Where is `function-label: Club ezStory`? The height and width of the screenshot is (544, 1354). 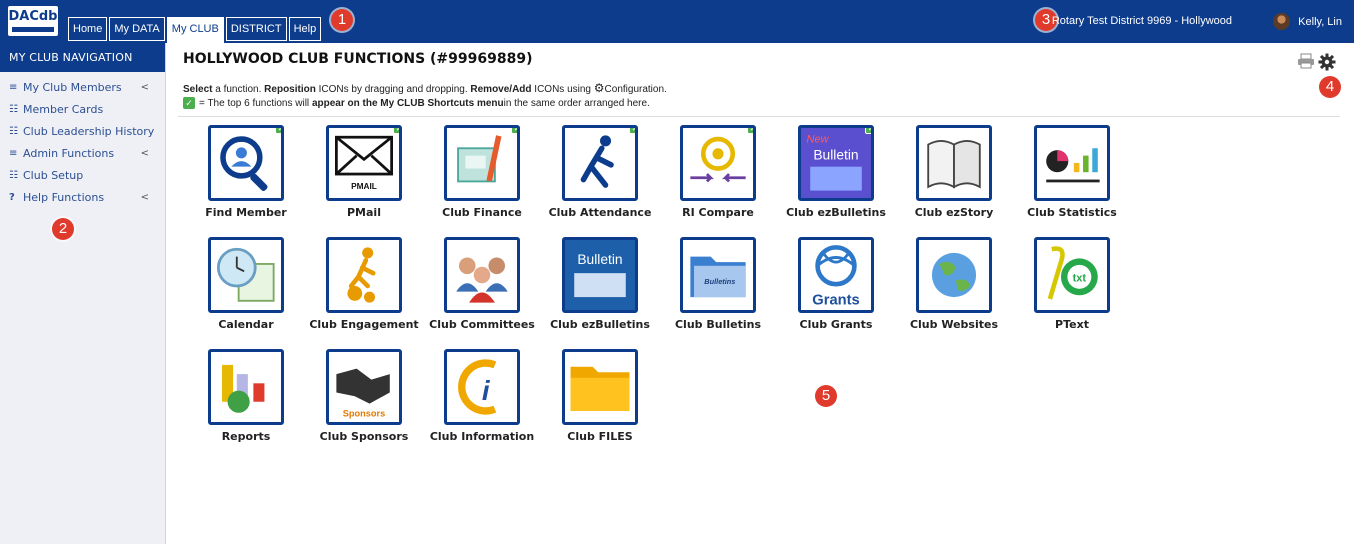 function-label: Club ezStory is located at coordinates (954, 212).